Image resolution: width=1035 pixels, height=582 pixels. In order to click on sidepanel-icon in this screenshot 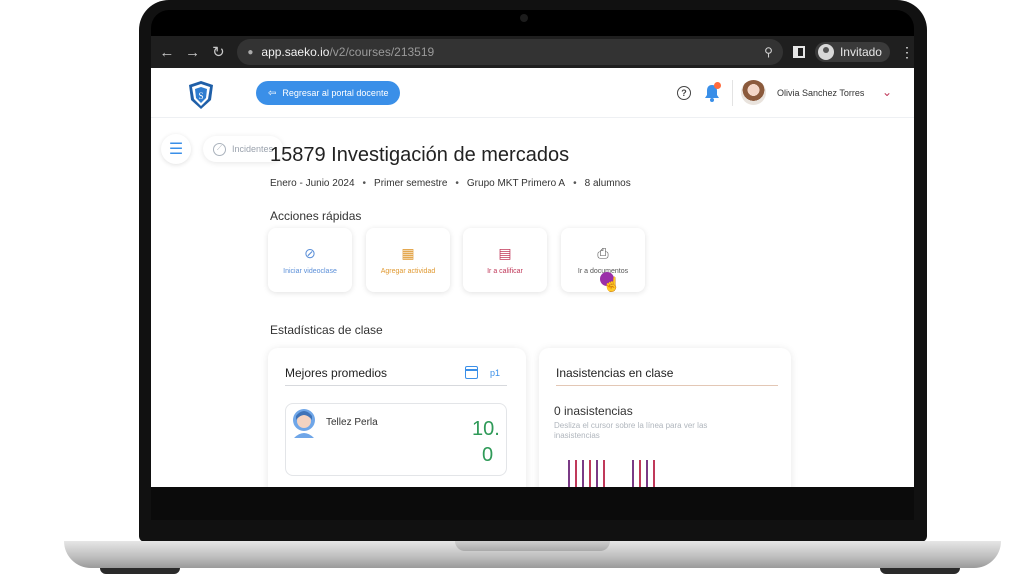, I will do `click(798, 52)`.